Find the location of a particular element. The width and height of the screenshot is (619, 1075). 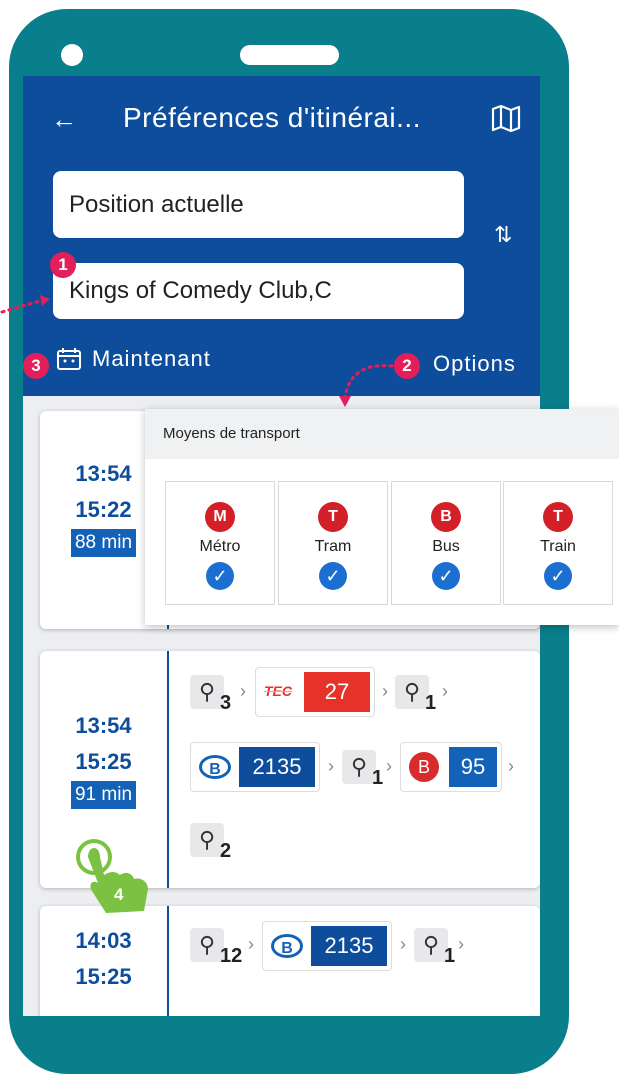

step-marker-4: 4 is located at coordinates (119, 894).